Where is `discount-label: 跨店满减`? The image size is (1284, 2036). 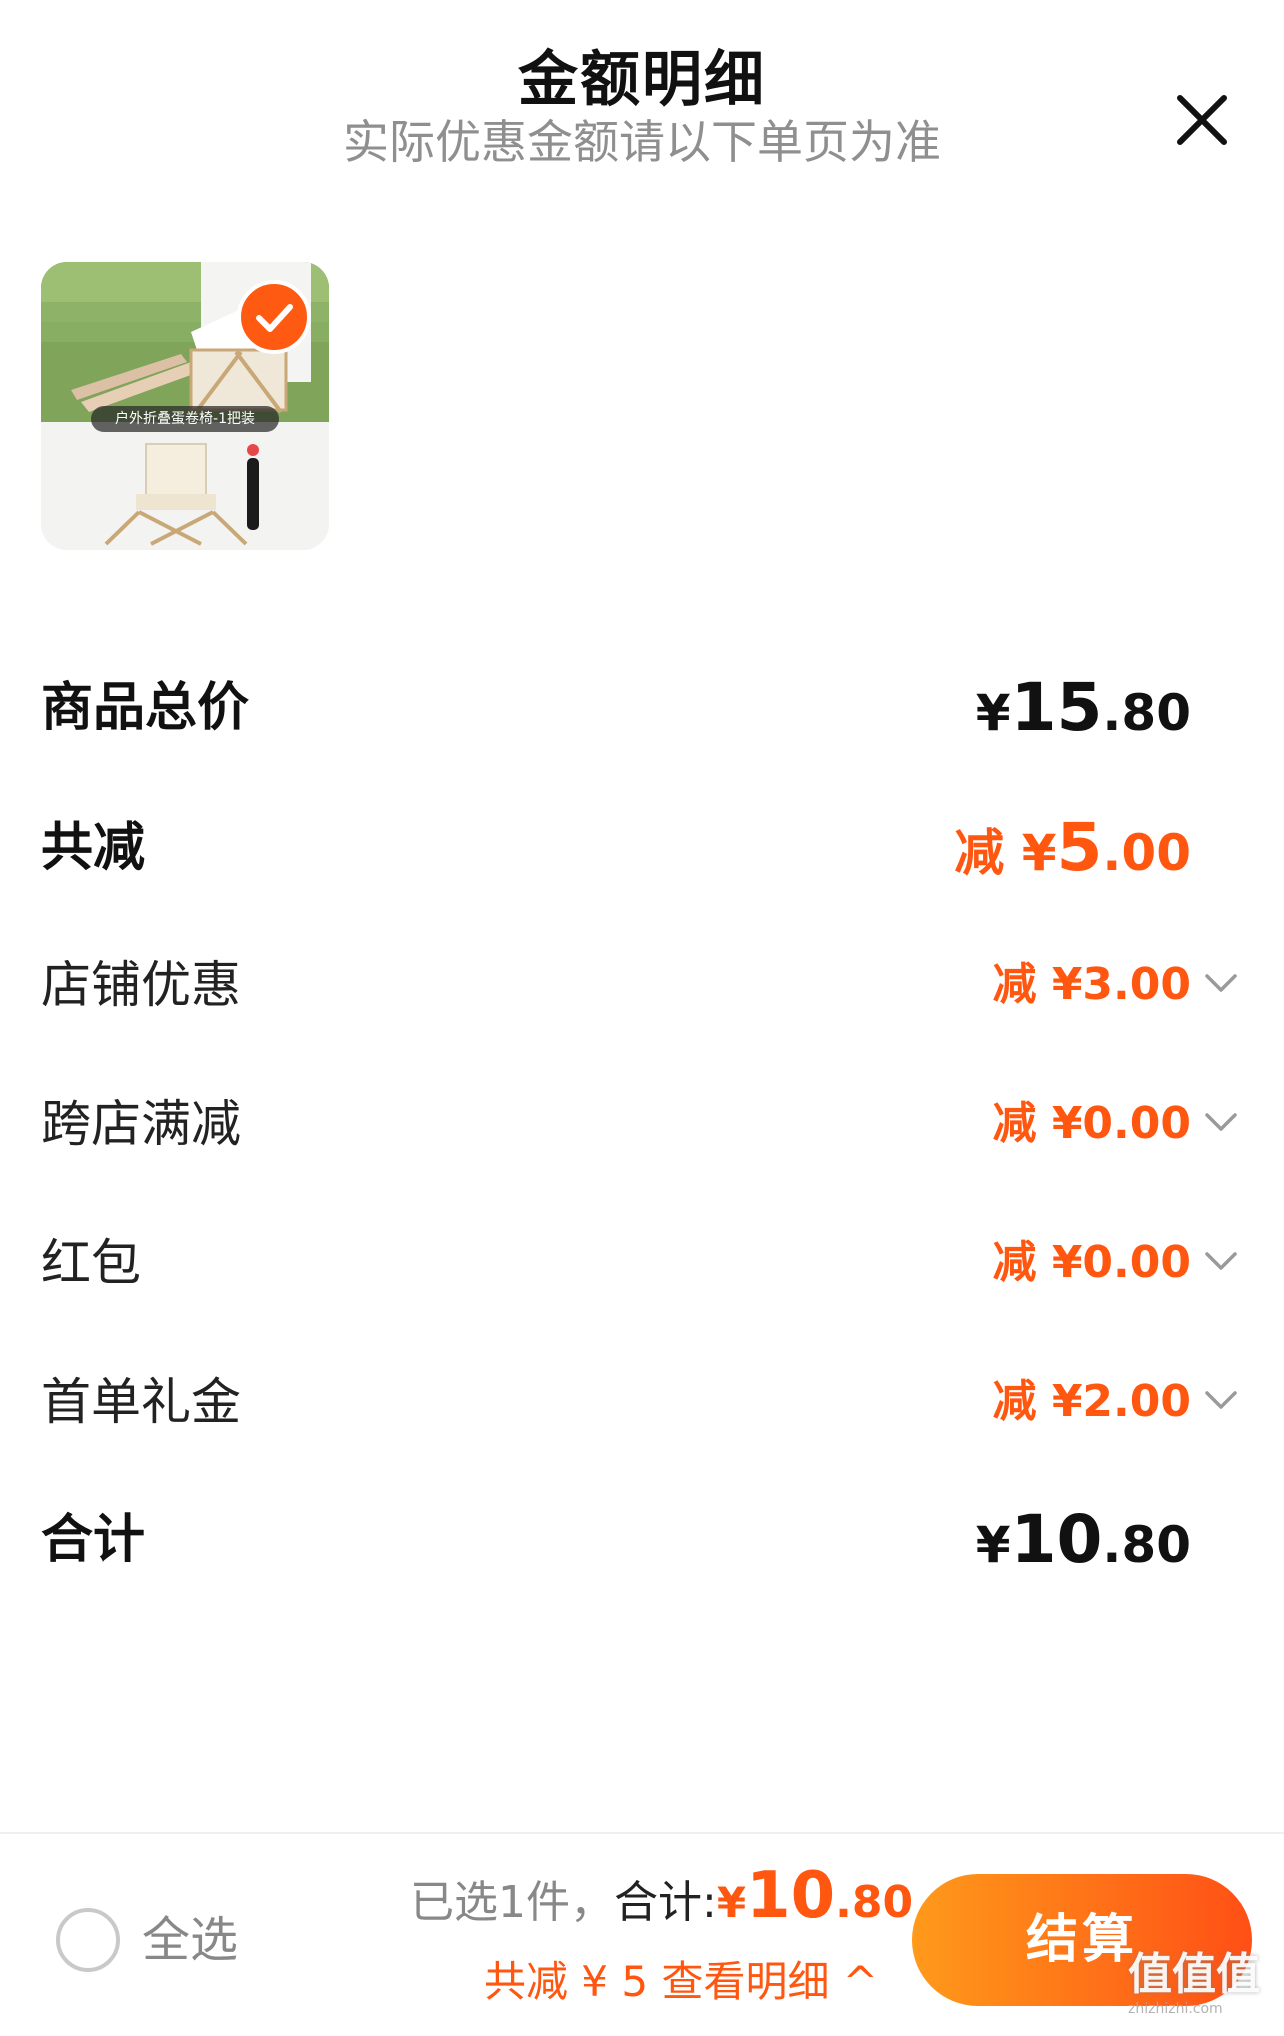
discount-label: 跨店满减 is located at coordinates (141, 1124).